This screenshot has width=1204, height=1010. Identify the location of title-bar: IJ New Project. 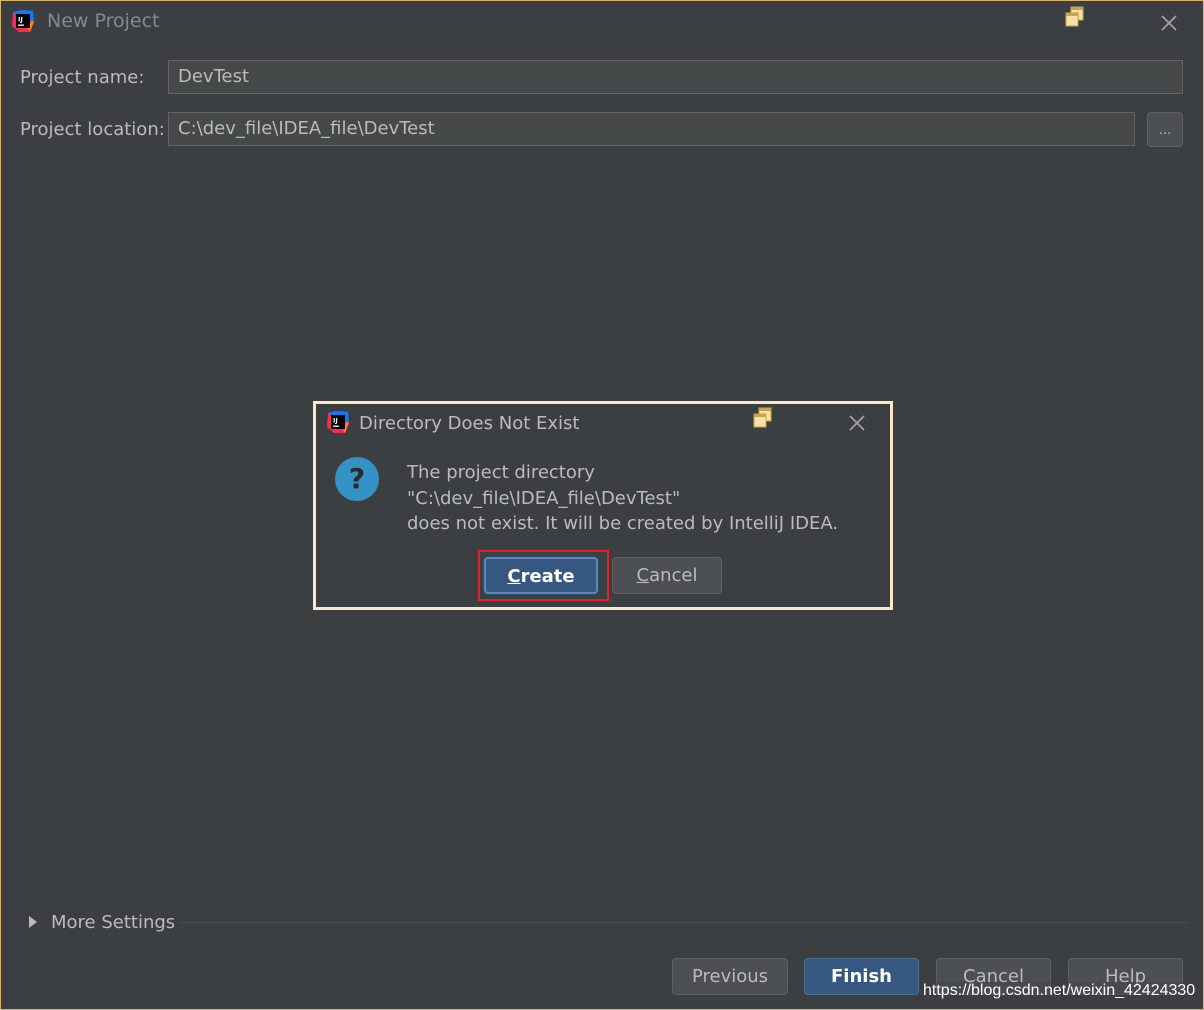
(602, 23).